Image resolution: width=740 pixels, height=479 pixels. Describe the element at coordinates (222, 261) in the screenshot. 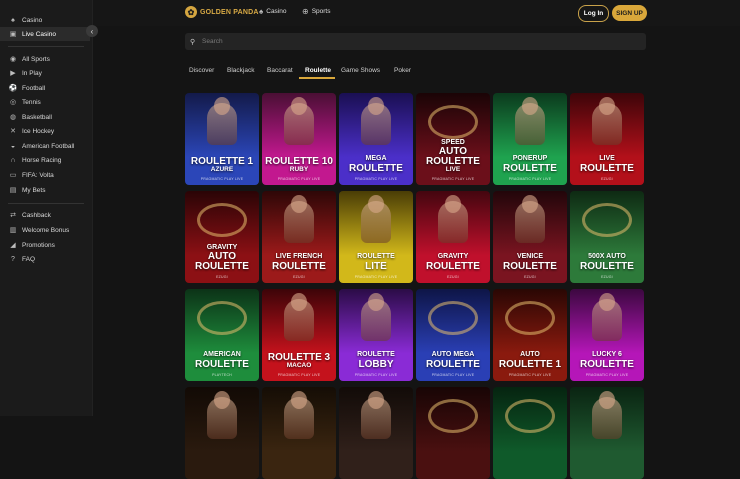

I see `game-title-secondary: AUTO ROULETTE` at that location.